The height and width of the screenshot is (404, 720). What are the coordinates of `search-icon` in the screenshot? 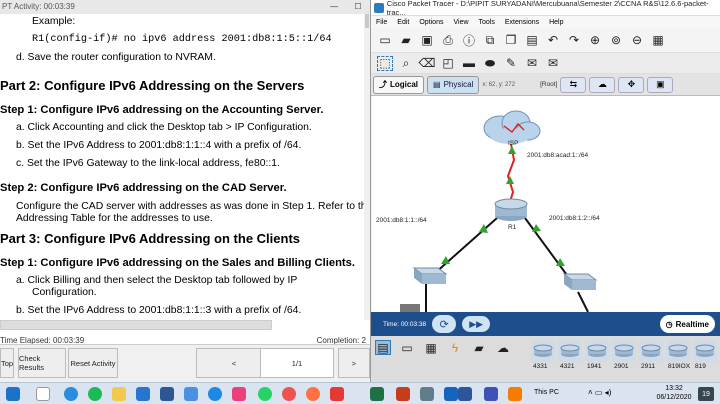 It's located at (43, 394).